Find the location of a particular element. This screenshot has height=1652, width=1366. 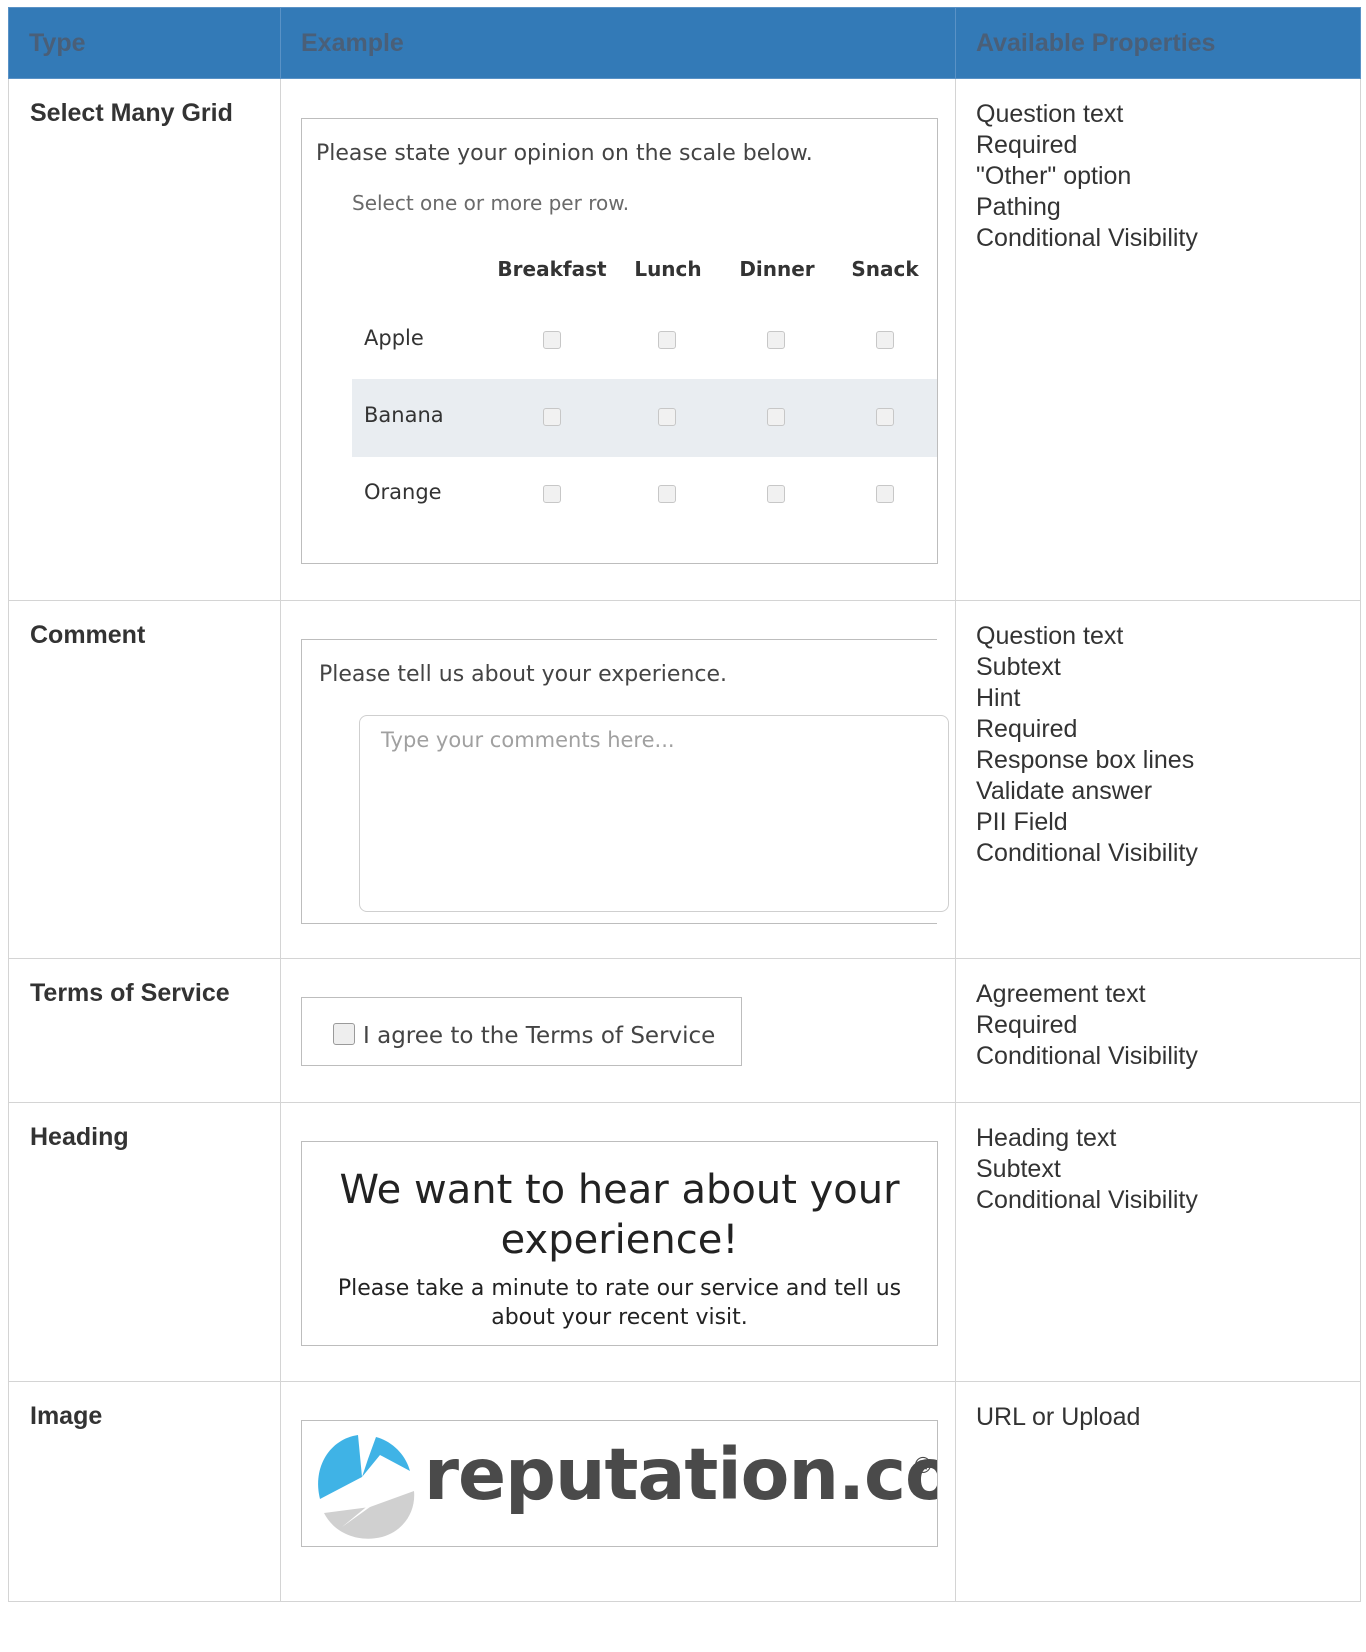

header-type: Type is located at coordinates (144, 43).